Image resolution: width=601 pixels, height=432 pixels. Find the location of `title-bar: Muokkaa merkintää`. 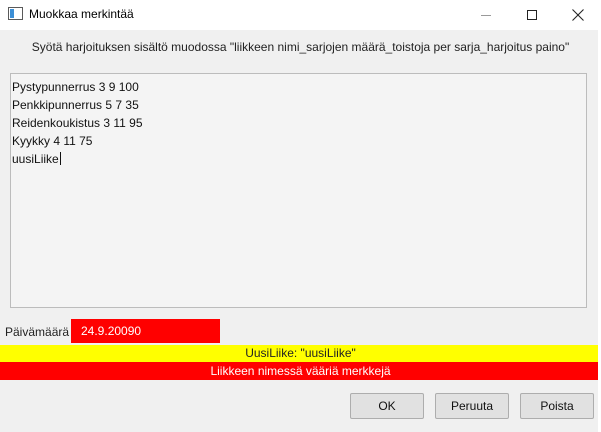

title-bar: Muokkaa merkintää is located at coordinates (300, 15).